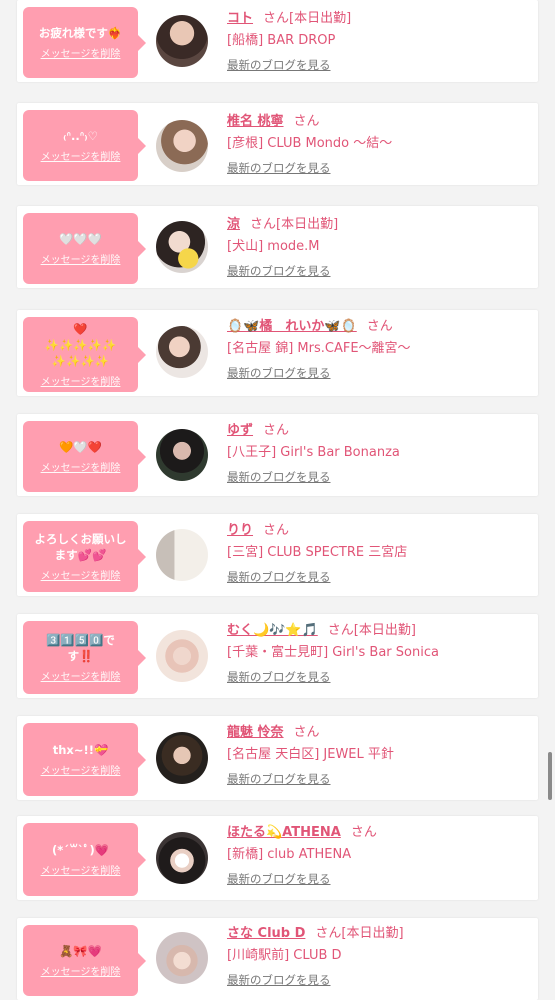 The width and height of the screenshot is (555, 1000). What do you see at coordinates (289, 854) in the screenshot?
I see `shop-name: [新橋] club ATHENA` at bounding box center [289, 854].